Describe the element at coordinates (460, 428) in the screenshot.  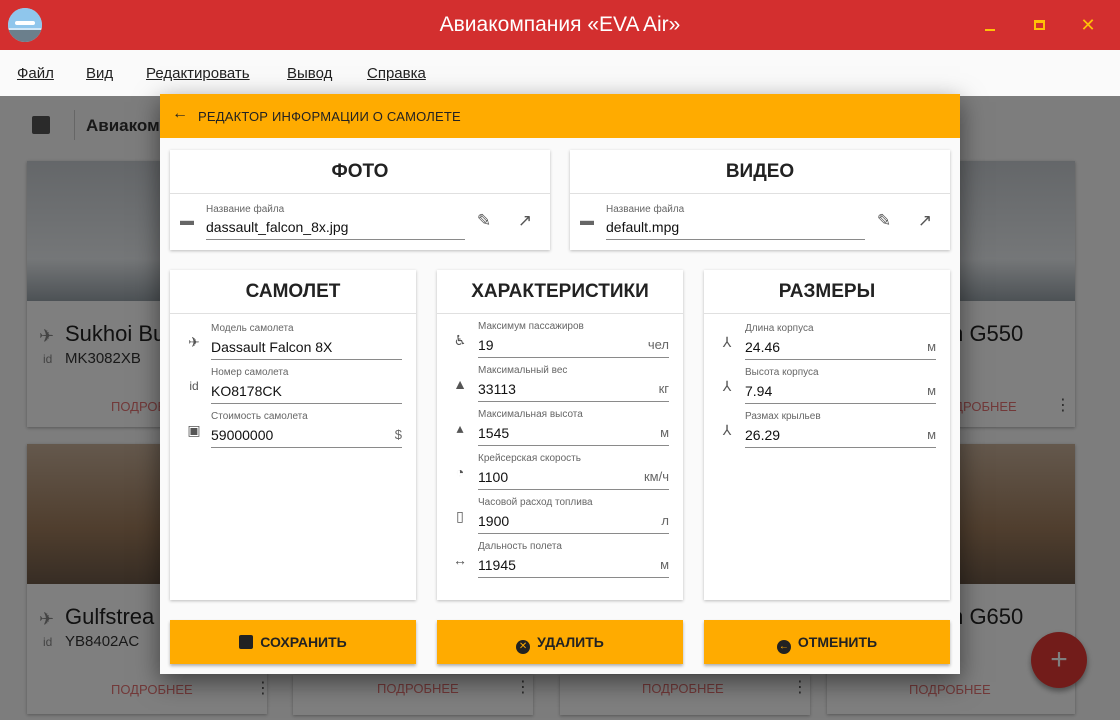
I see `altitude-icon: ▴` at that location.